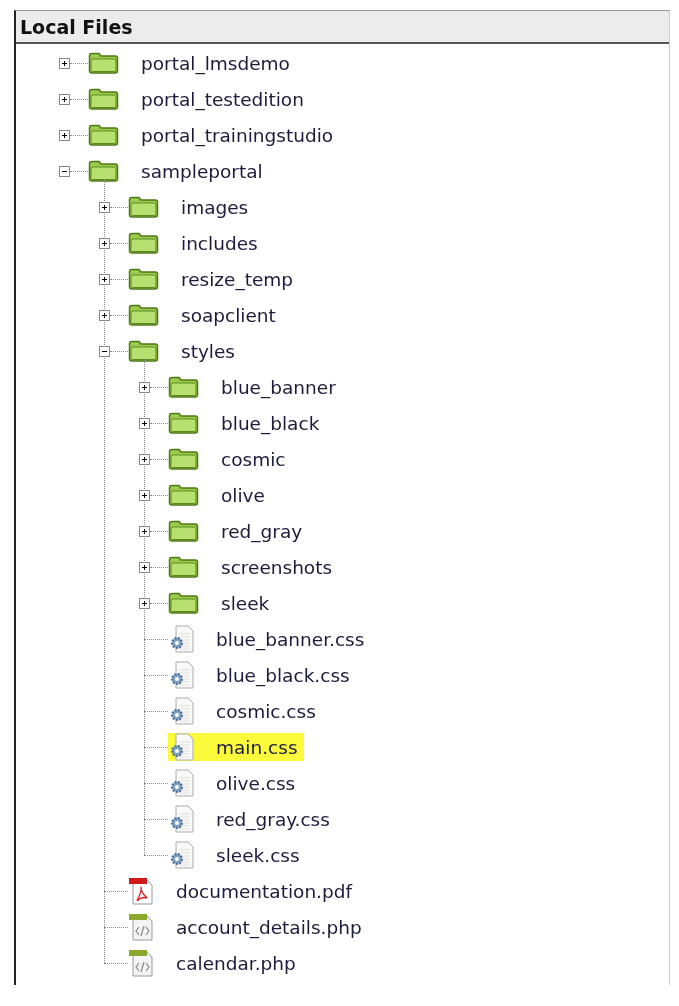 This screenshot has height=1006, width=679. What do you see at coordinates (342, 27) in the screenshot?
I see `panel-title: Local Files` at bounding box center [342, 27].